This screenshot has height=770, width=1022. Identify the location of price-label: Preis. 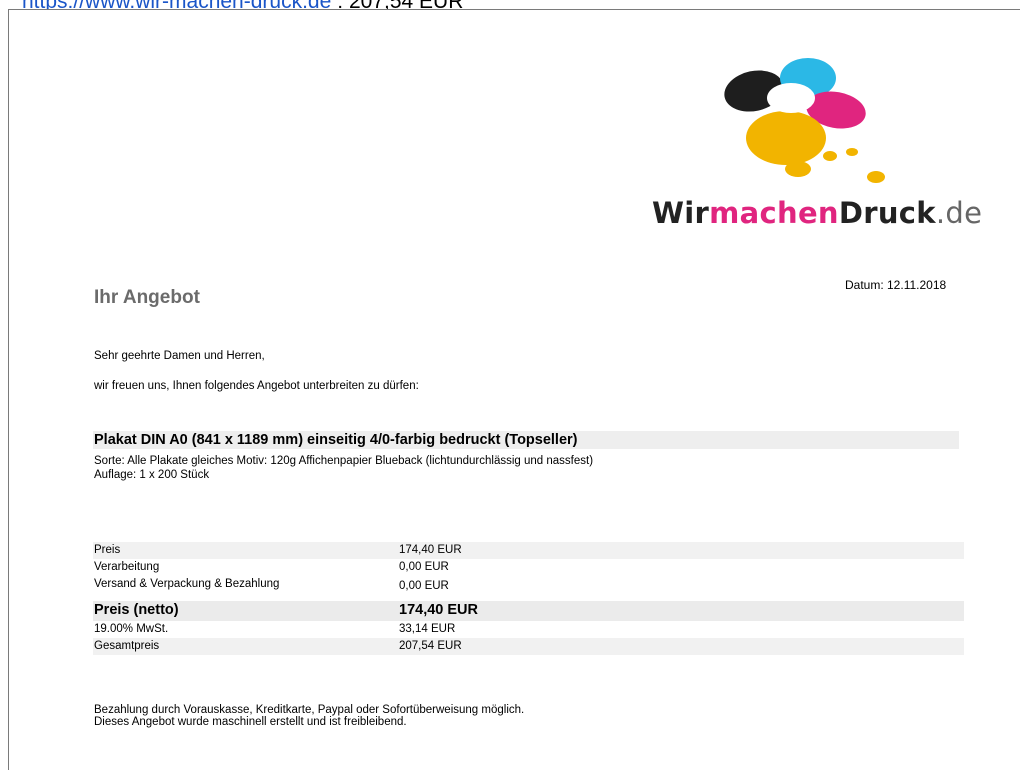
(107, 550).